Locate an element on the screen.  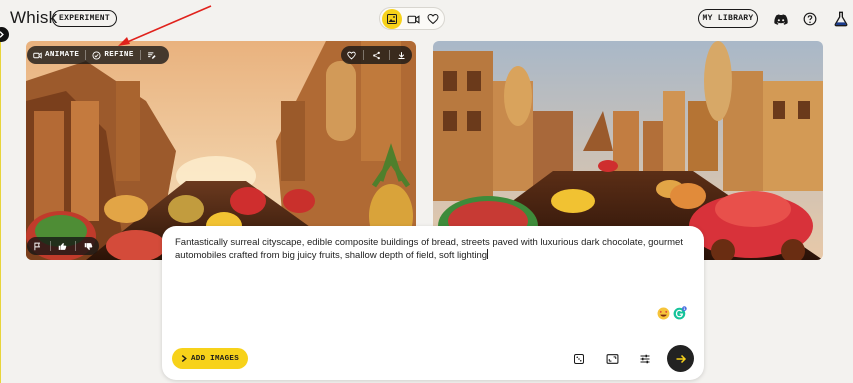
grammarly-icon: 1 is located at coordinates (680, 313).